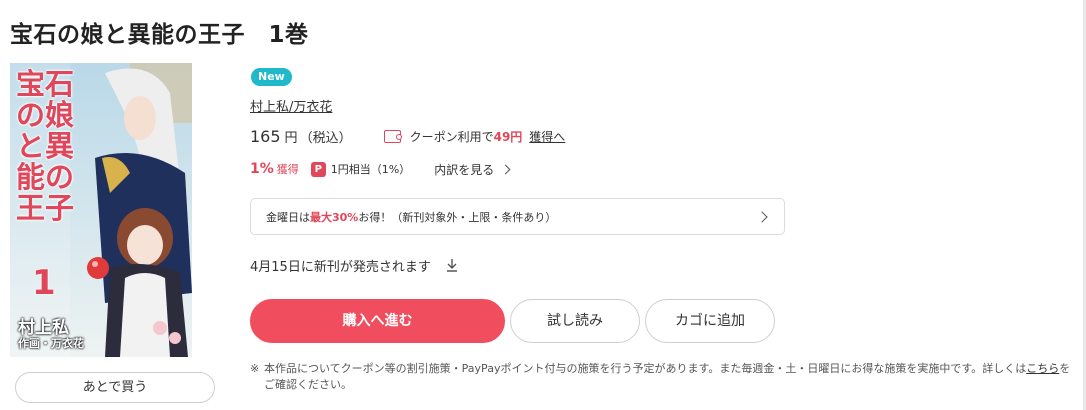 This screenshot has height=410, width=1086. I want to click on coupon-amount: 49円, so click(508, 136).